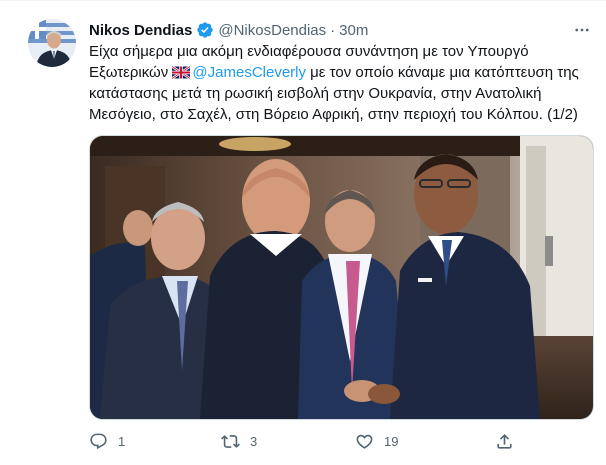 This screenshot has width=606, height=465. What do you see at coordinates (391, 441) in the screenshot?
I see `like-count: 19` at bounding box center [391, 441].